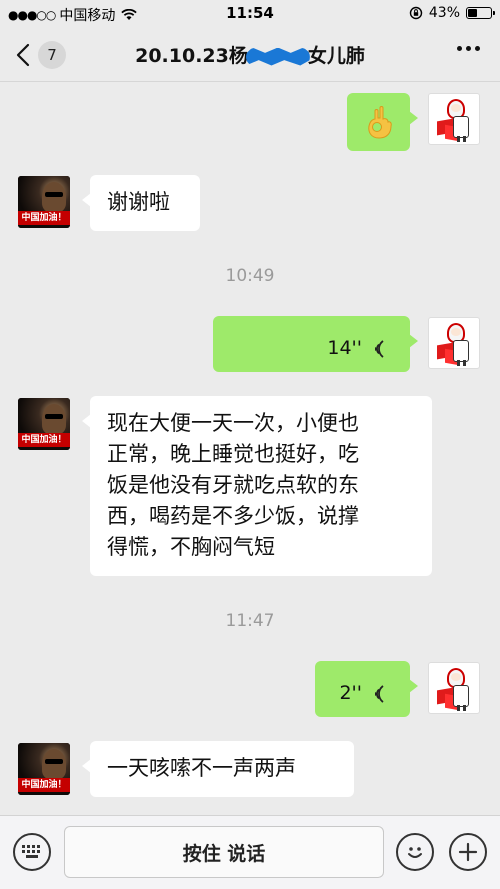 Image resolution: width=500 pixels, height=889 pixels. I want to click on message-text: 谢谢啦, so click(138, 202).